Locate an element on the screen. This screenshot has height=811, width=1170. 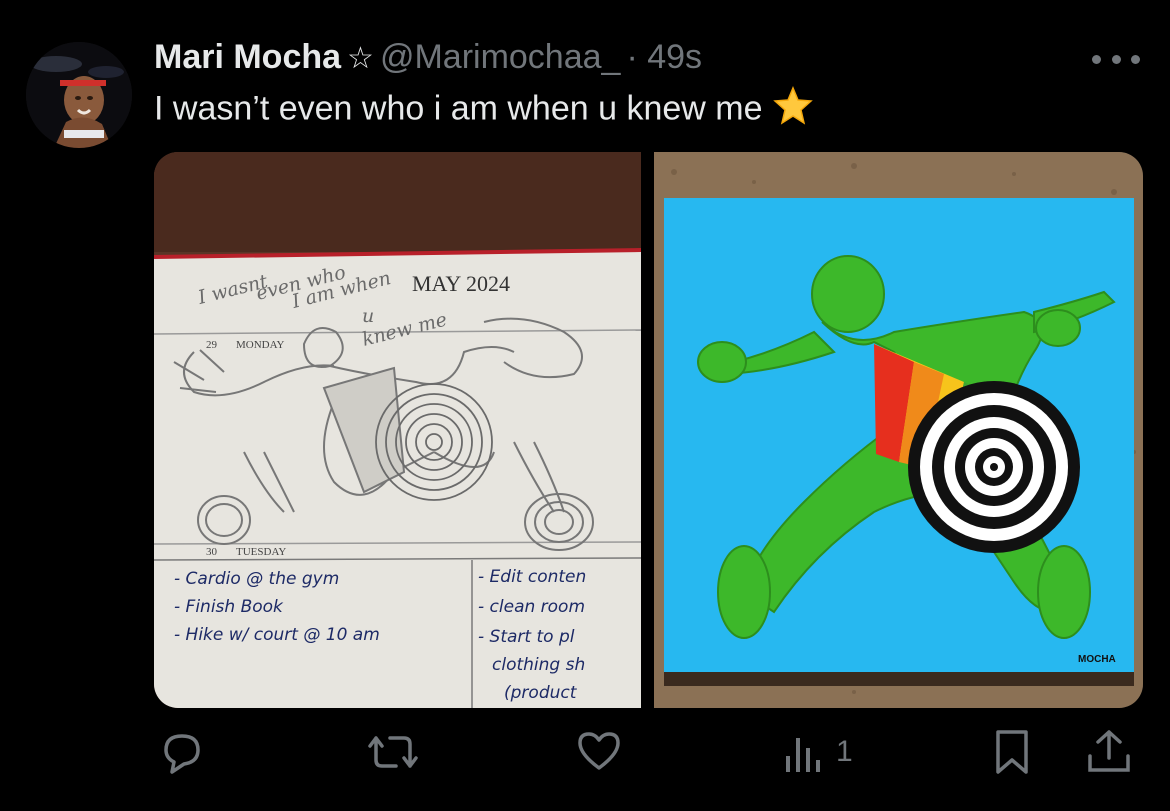
planner-day1: MONDAY is located at coordinates (260, 345).